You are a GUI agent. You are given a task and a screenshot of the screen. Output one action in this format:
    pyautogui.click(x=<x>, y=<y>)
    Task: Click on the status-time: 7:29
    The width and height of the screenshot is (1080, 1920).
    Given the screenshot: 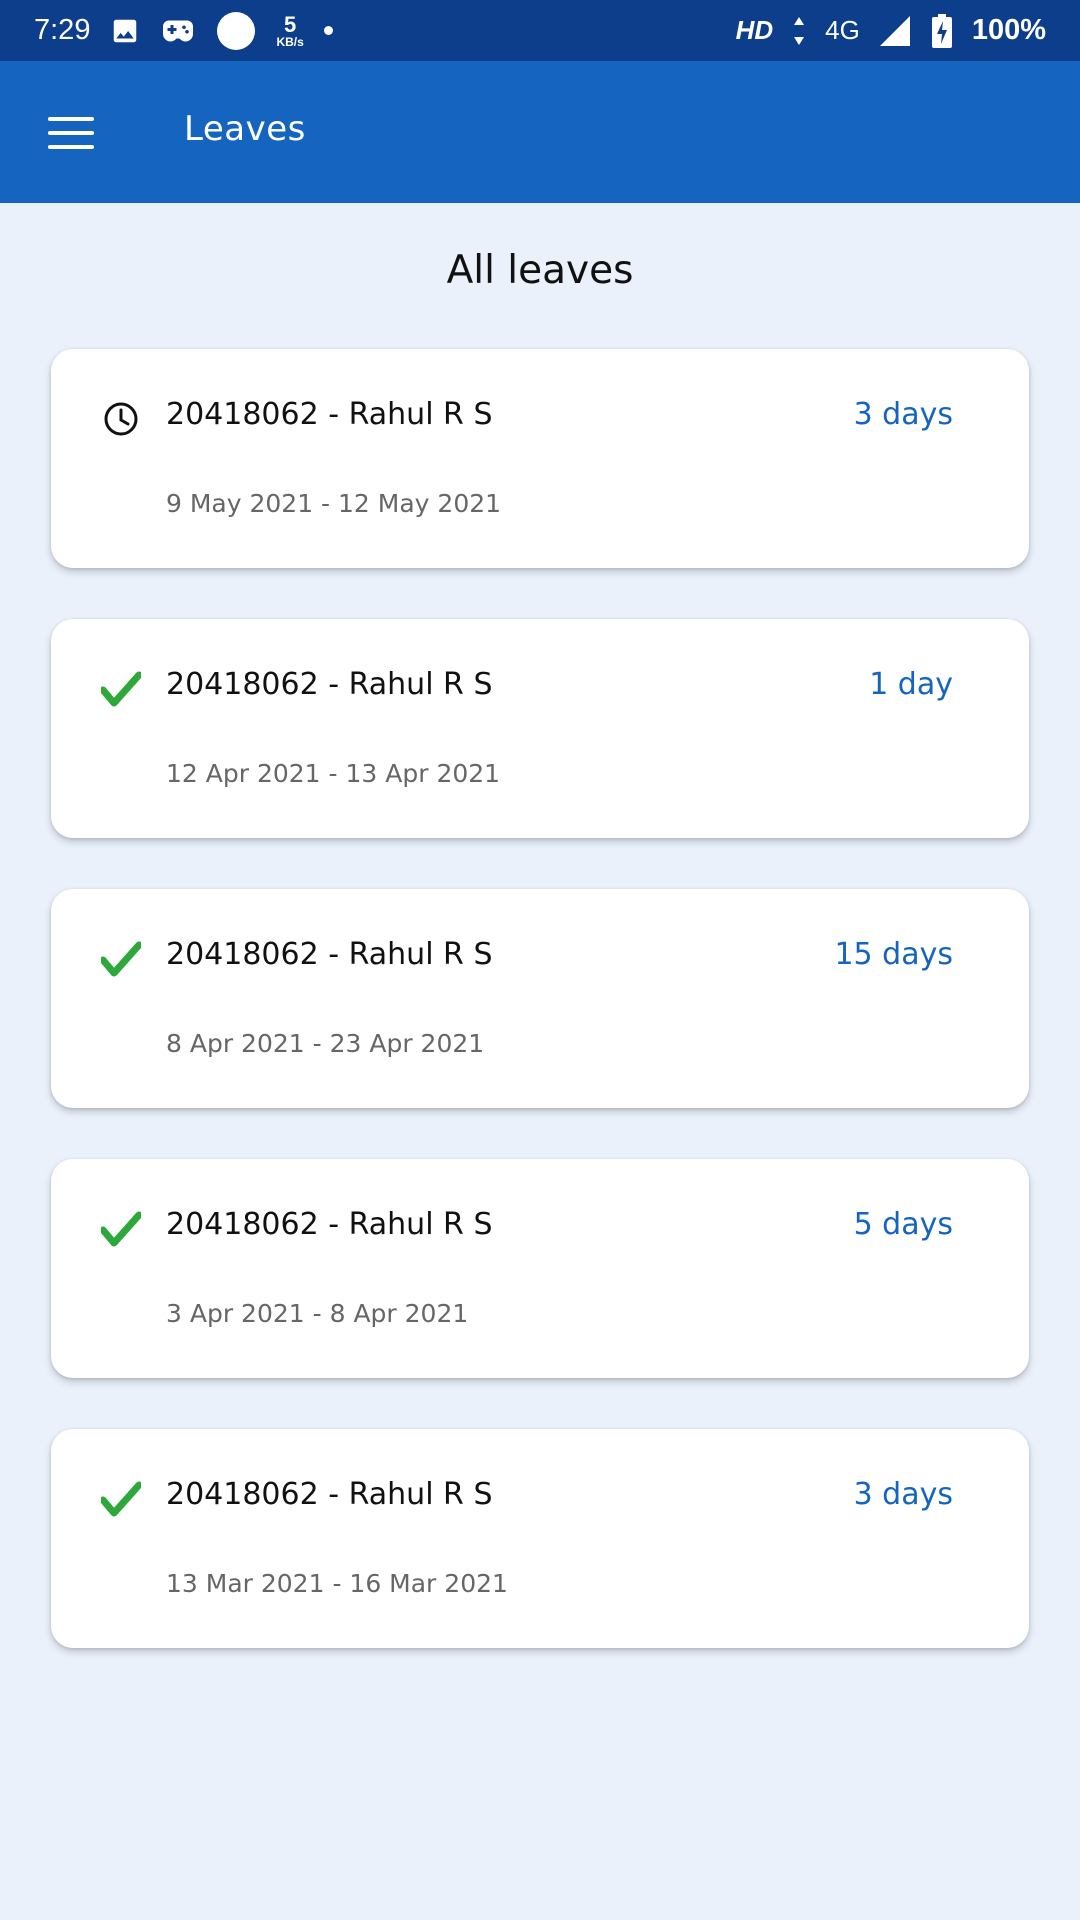 What is the action you would take?
    pyautogui.click(x=62, y=30)
    